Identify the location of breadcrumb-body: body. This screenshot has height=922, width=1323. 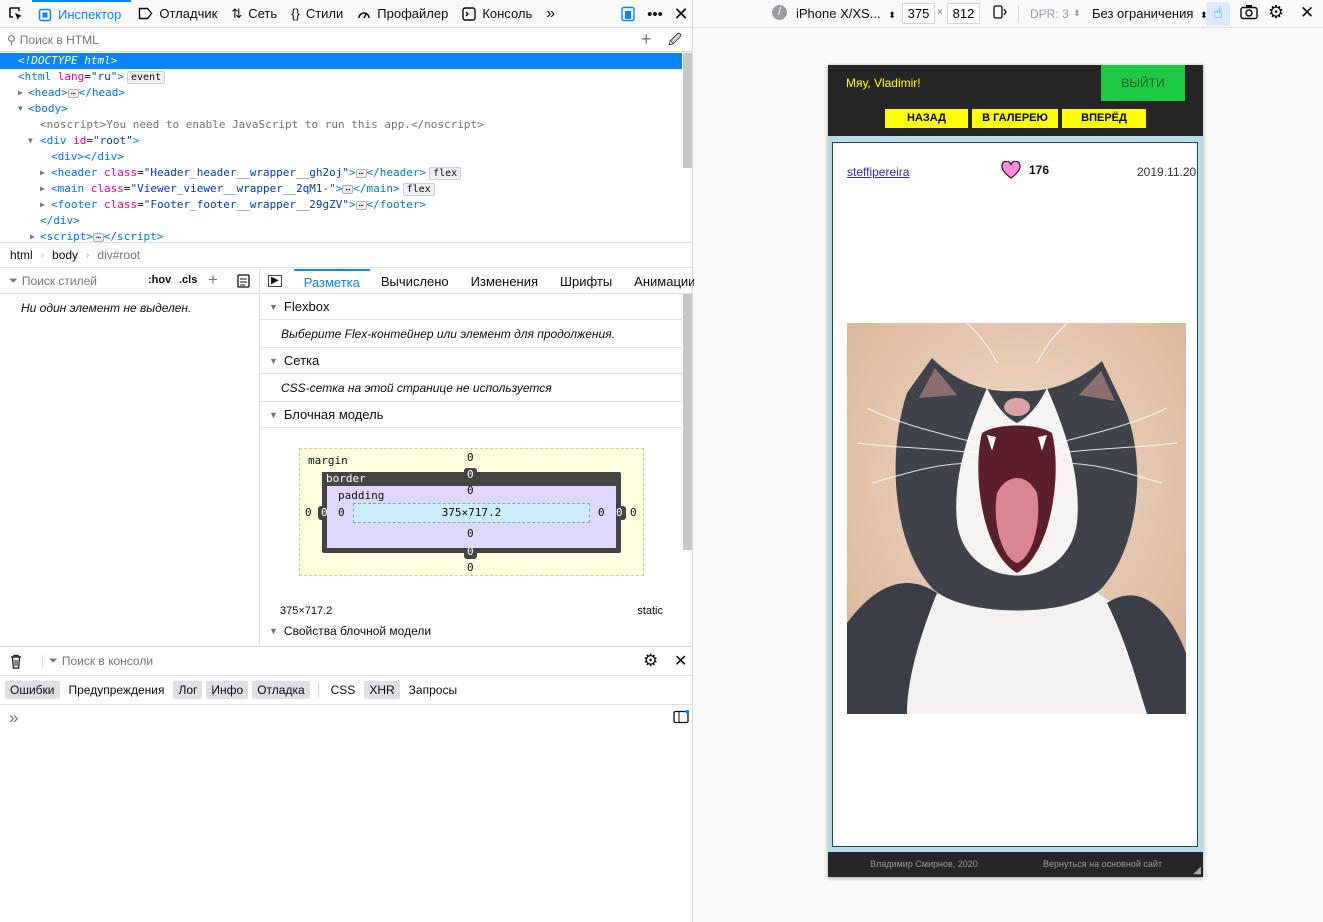
(65, 255).